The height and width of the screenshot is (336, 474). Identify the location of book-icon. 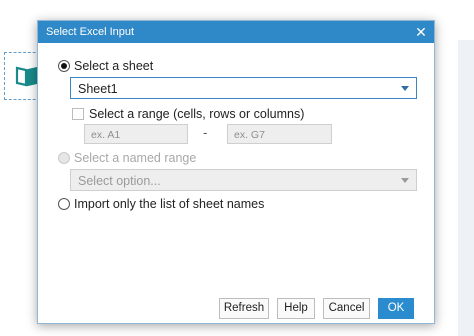
(26, 76).